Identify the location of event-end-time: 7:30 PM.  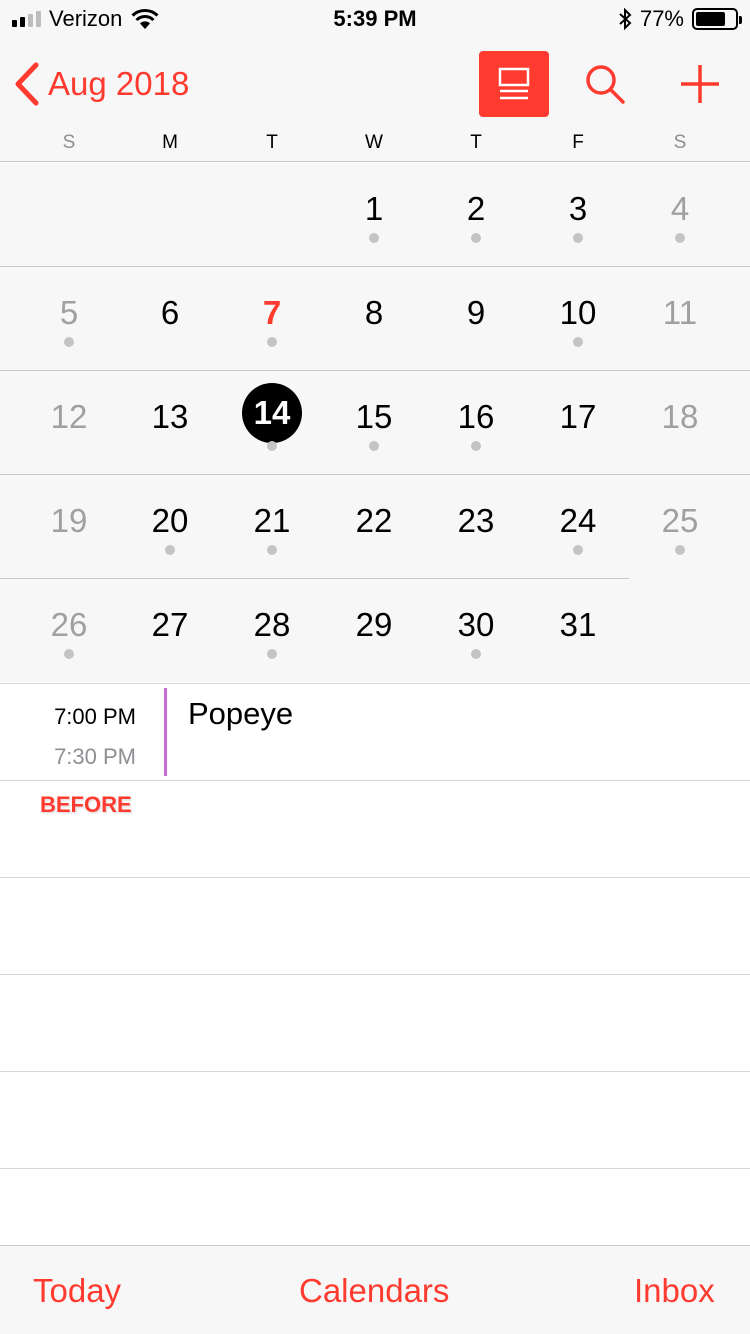
(95, 756).